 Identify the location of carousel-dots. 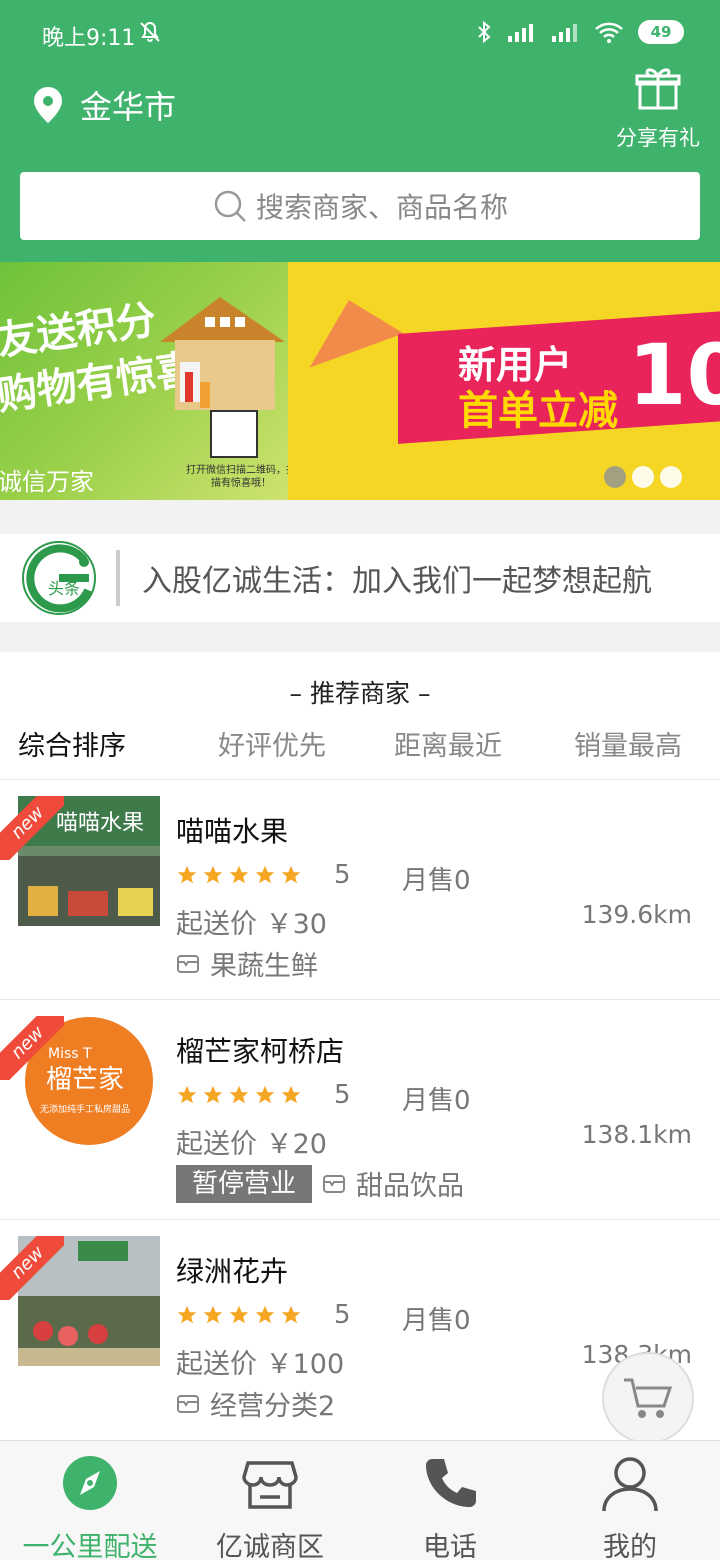
(643, 477).